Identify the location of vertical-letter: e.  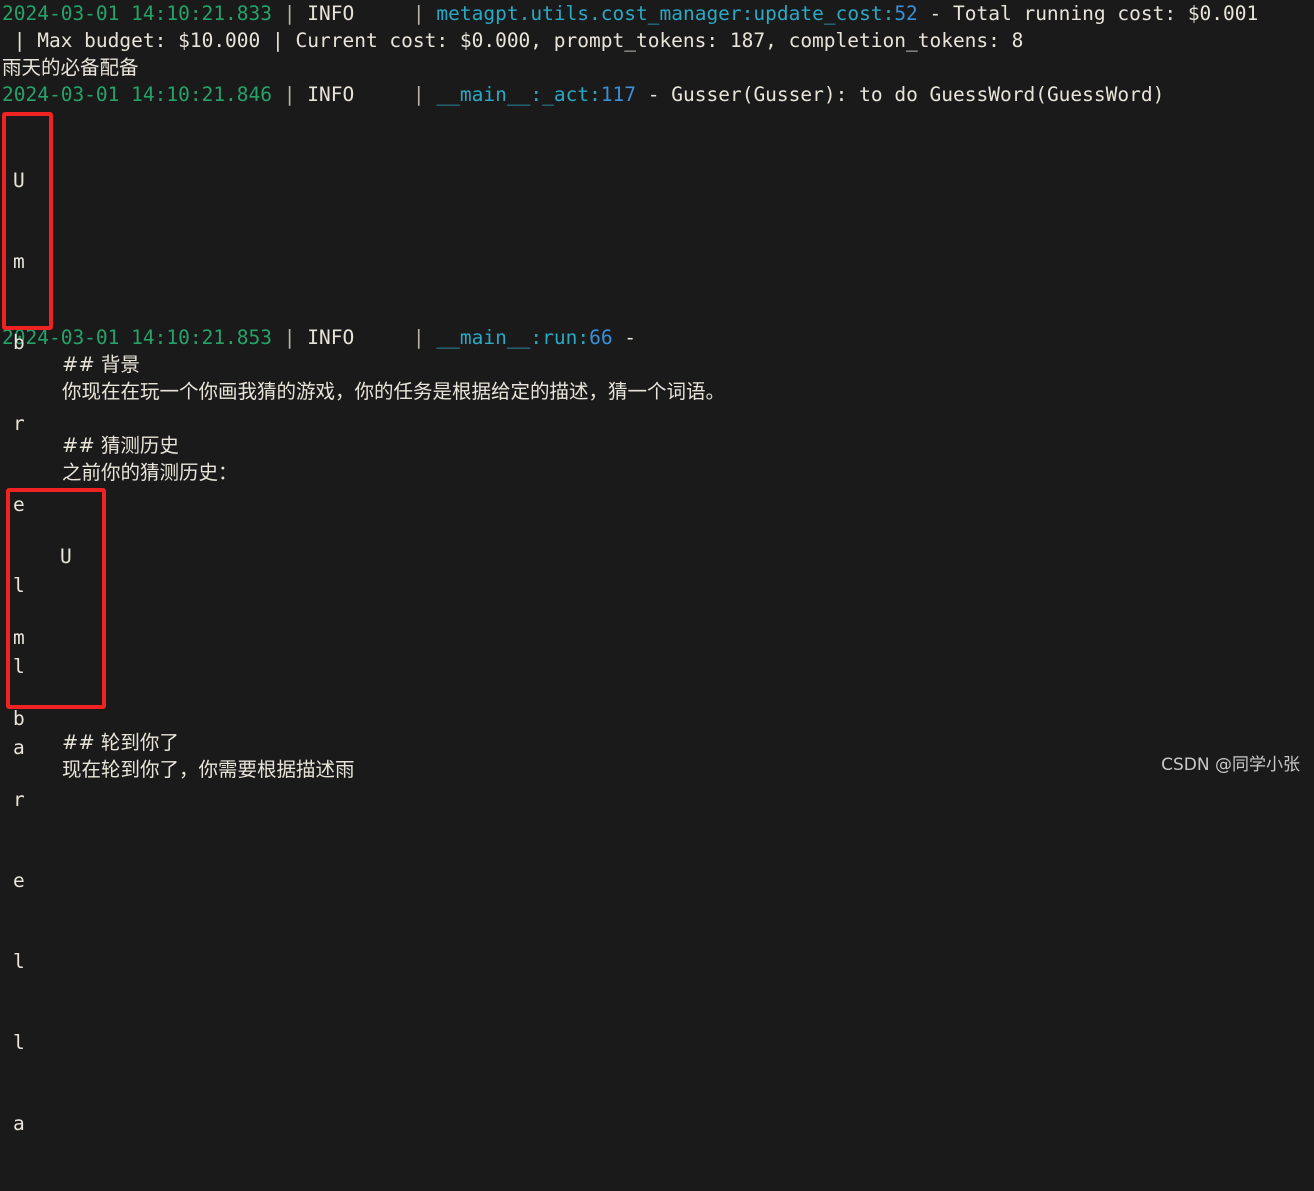
(19, 880).